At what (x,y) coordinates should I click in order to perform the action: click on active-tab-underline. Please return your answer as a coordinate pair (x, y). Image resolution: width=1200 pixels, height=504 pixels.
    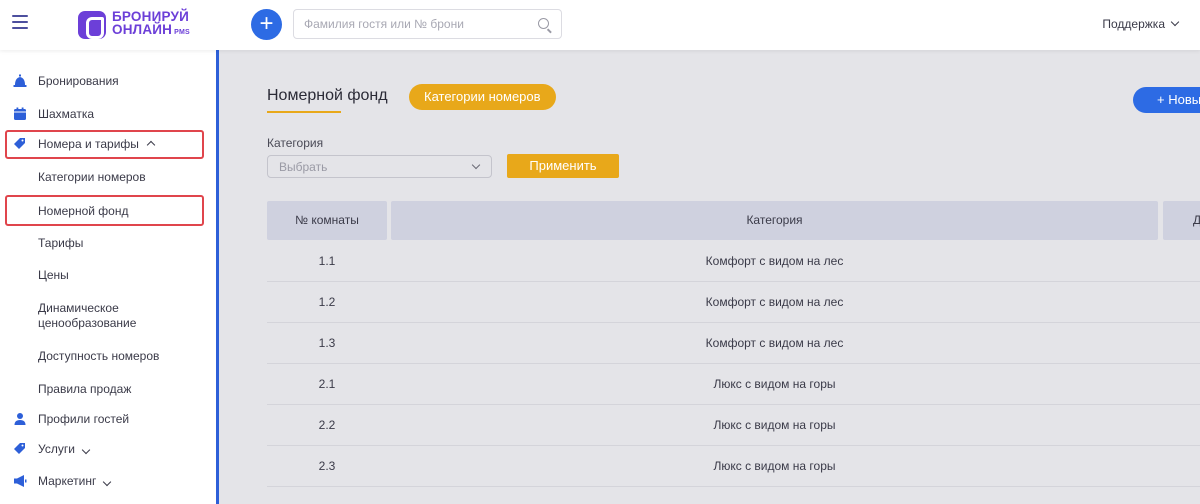
    Looking at the image, I should click on (304, 112).